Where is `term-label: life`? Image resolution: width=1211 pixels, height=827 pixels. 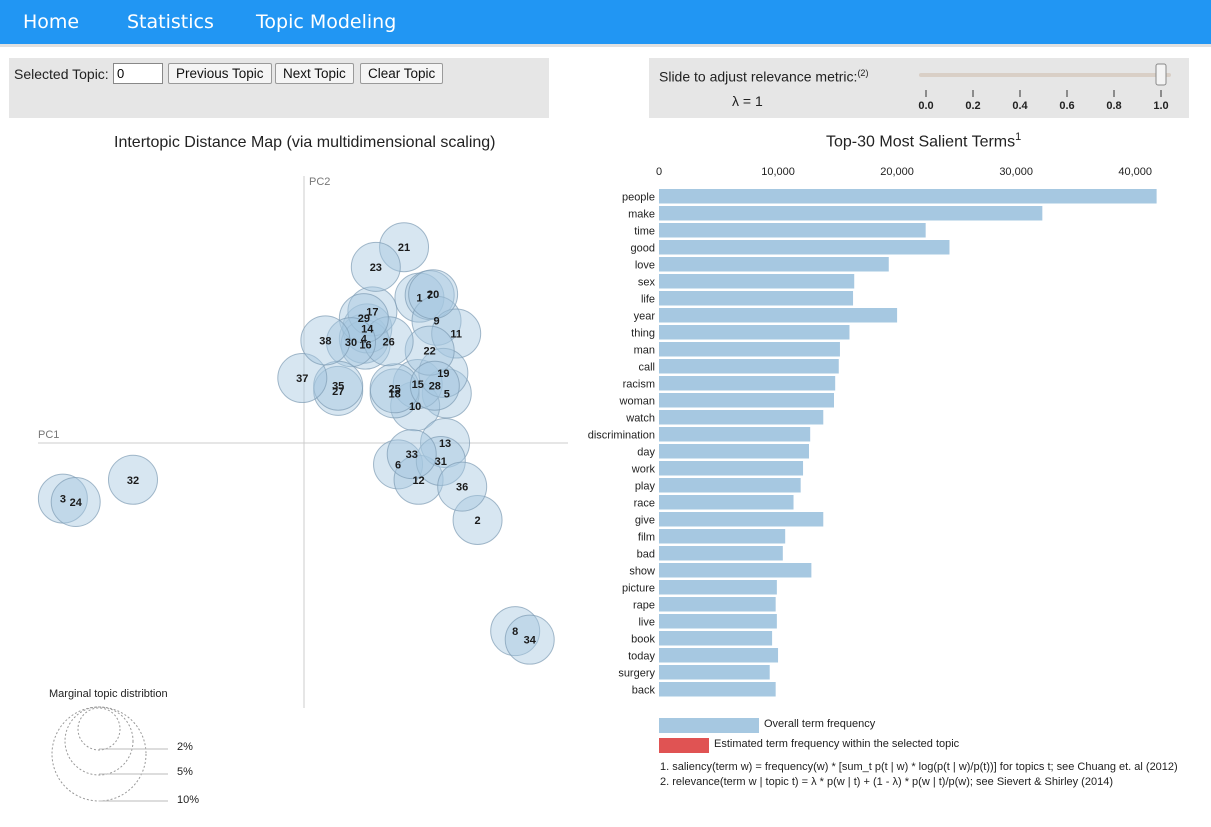
term-label: life is located at coordinates (648, 300).